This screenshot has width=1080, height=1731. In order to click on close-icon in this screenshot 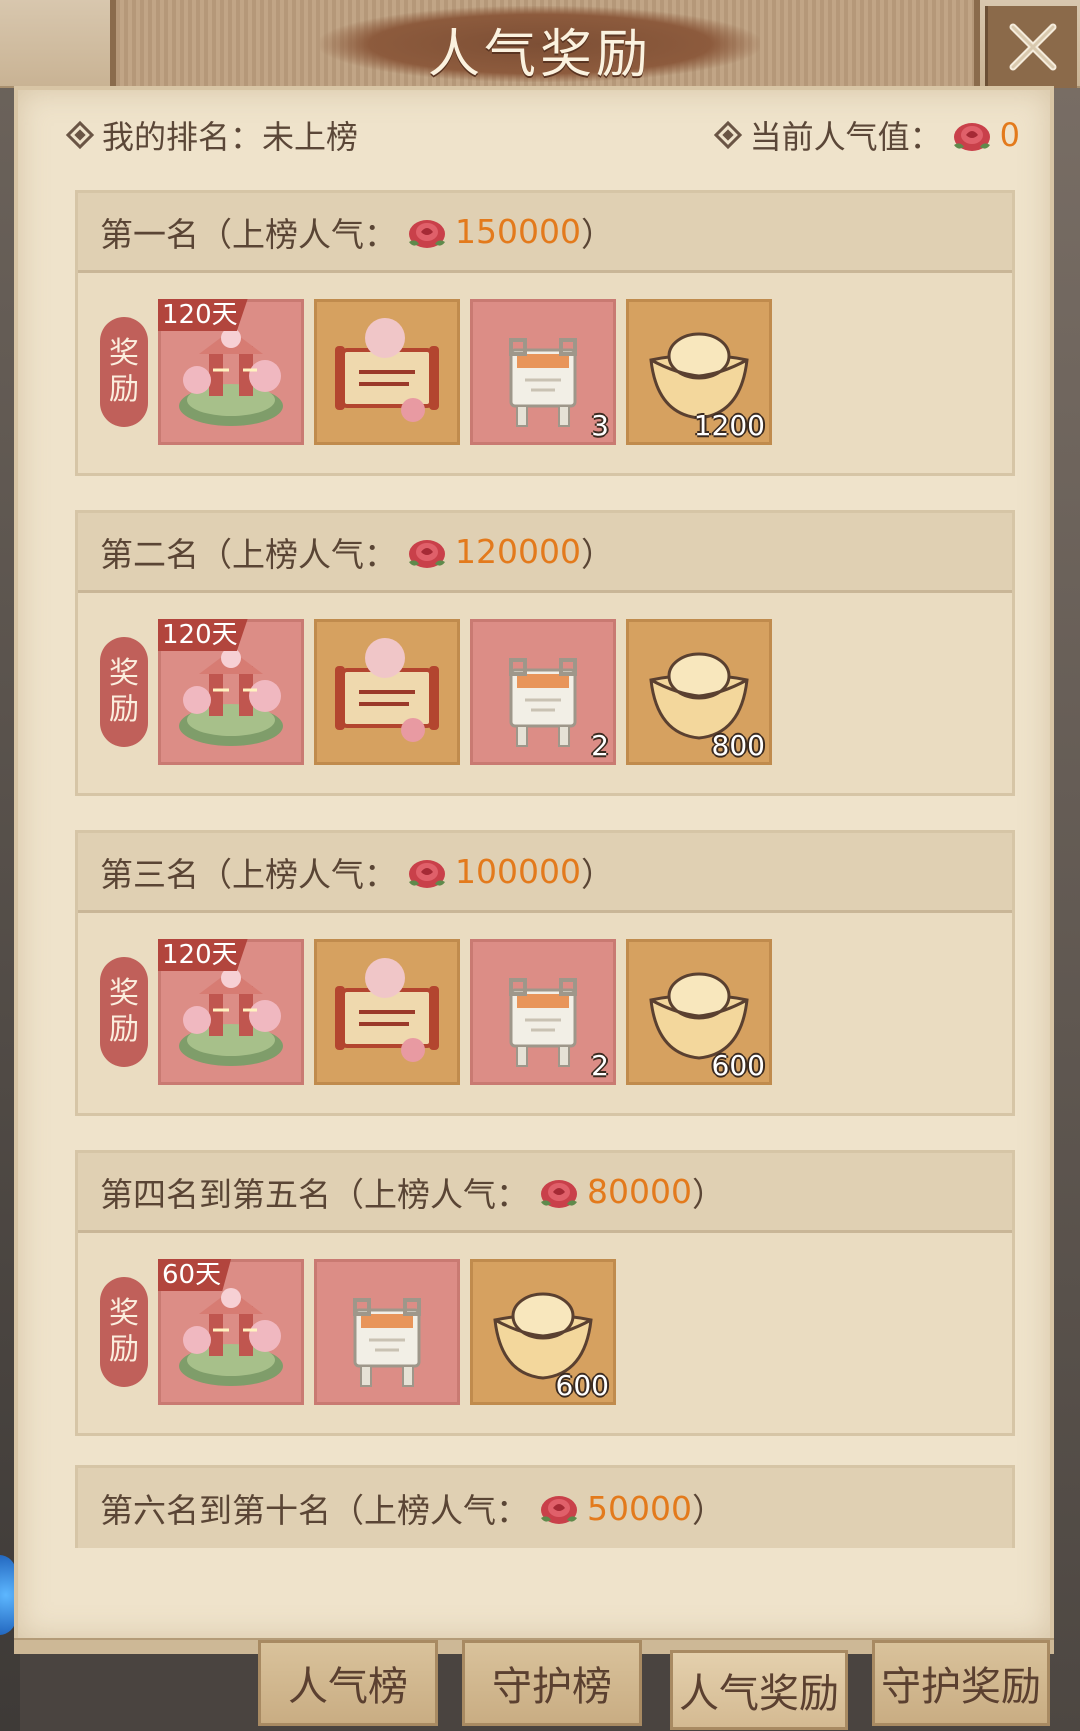, I will do `click(1032, 47)`.